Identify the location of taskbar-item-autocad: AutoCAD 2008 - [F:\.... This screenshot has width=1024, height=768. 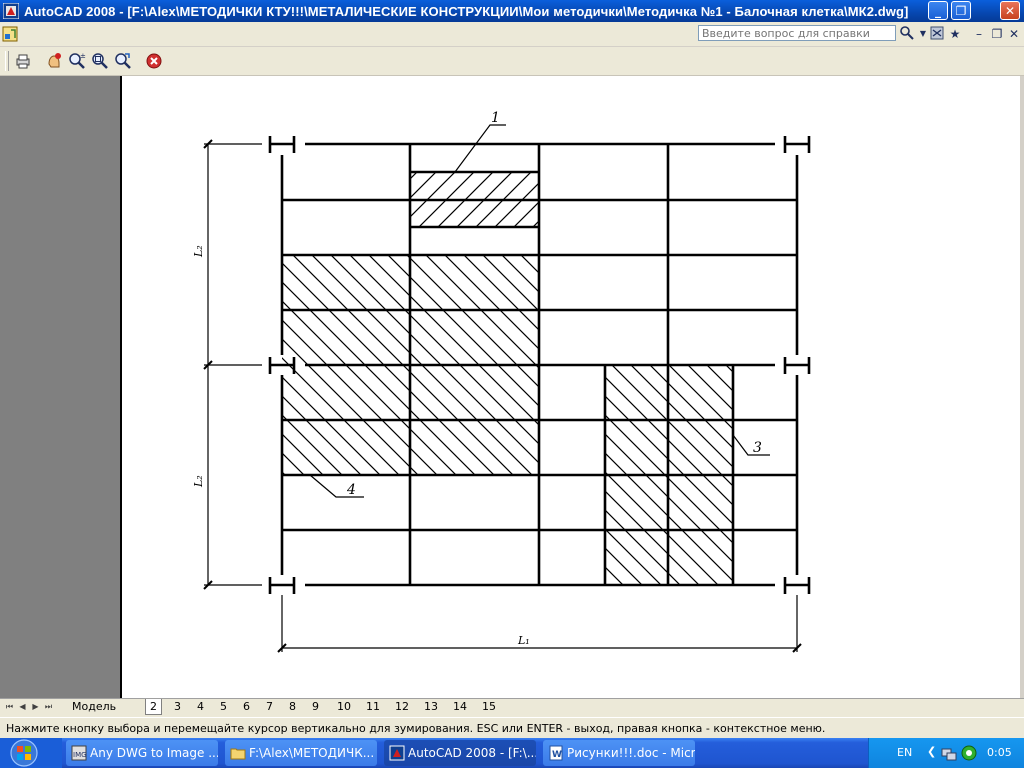
(460, 753).